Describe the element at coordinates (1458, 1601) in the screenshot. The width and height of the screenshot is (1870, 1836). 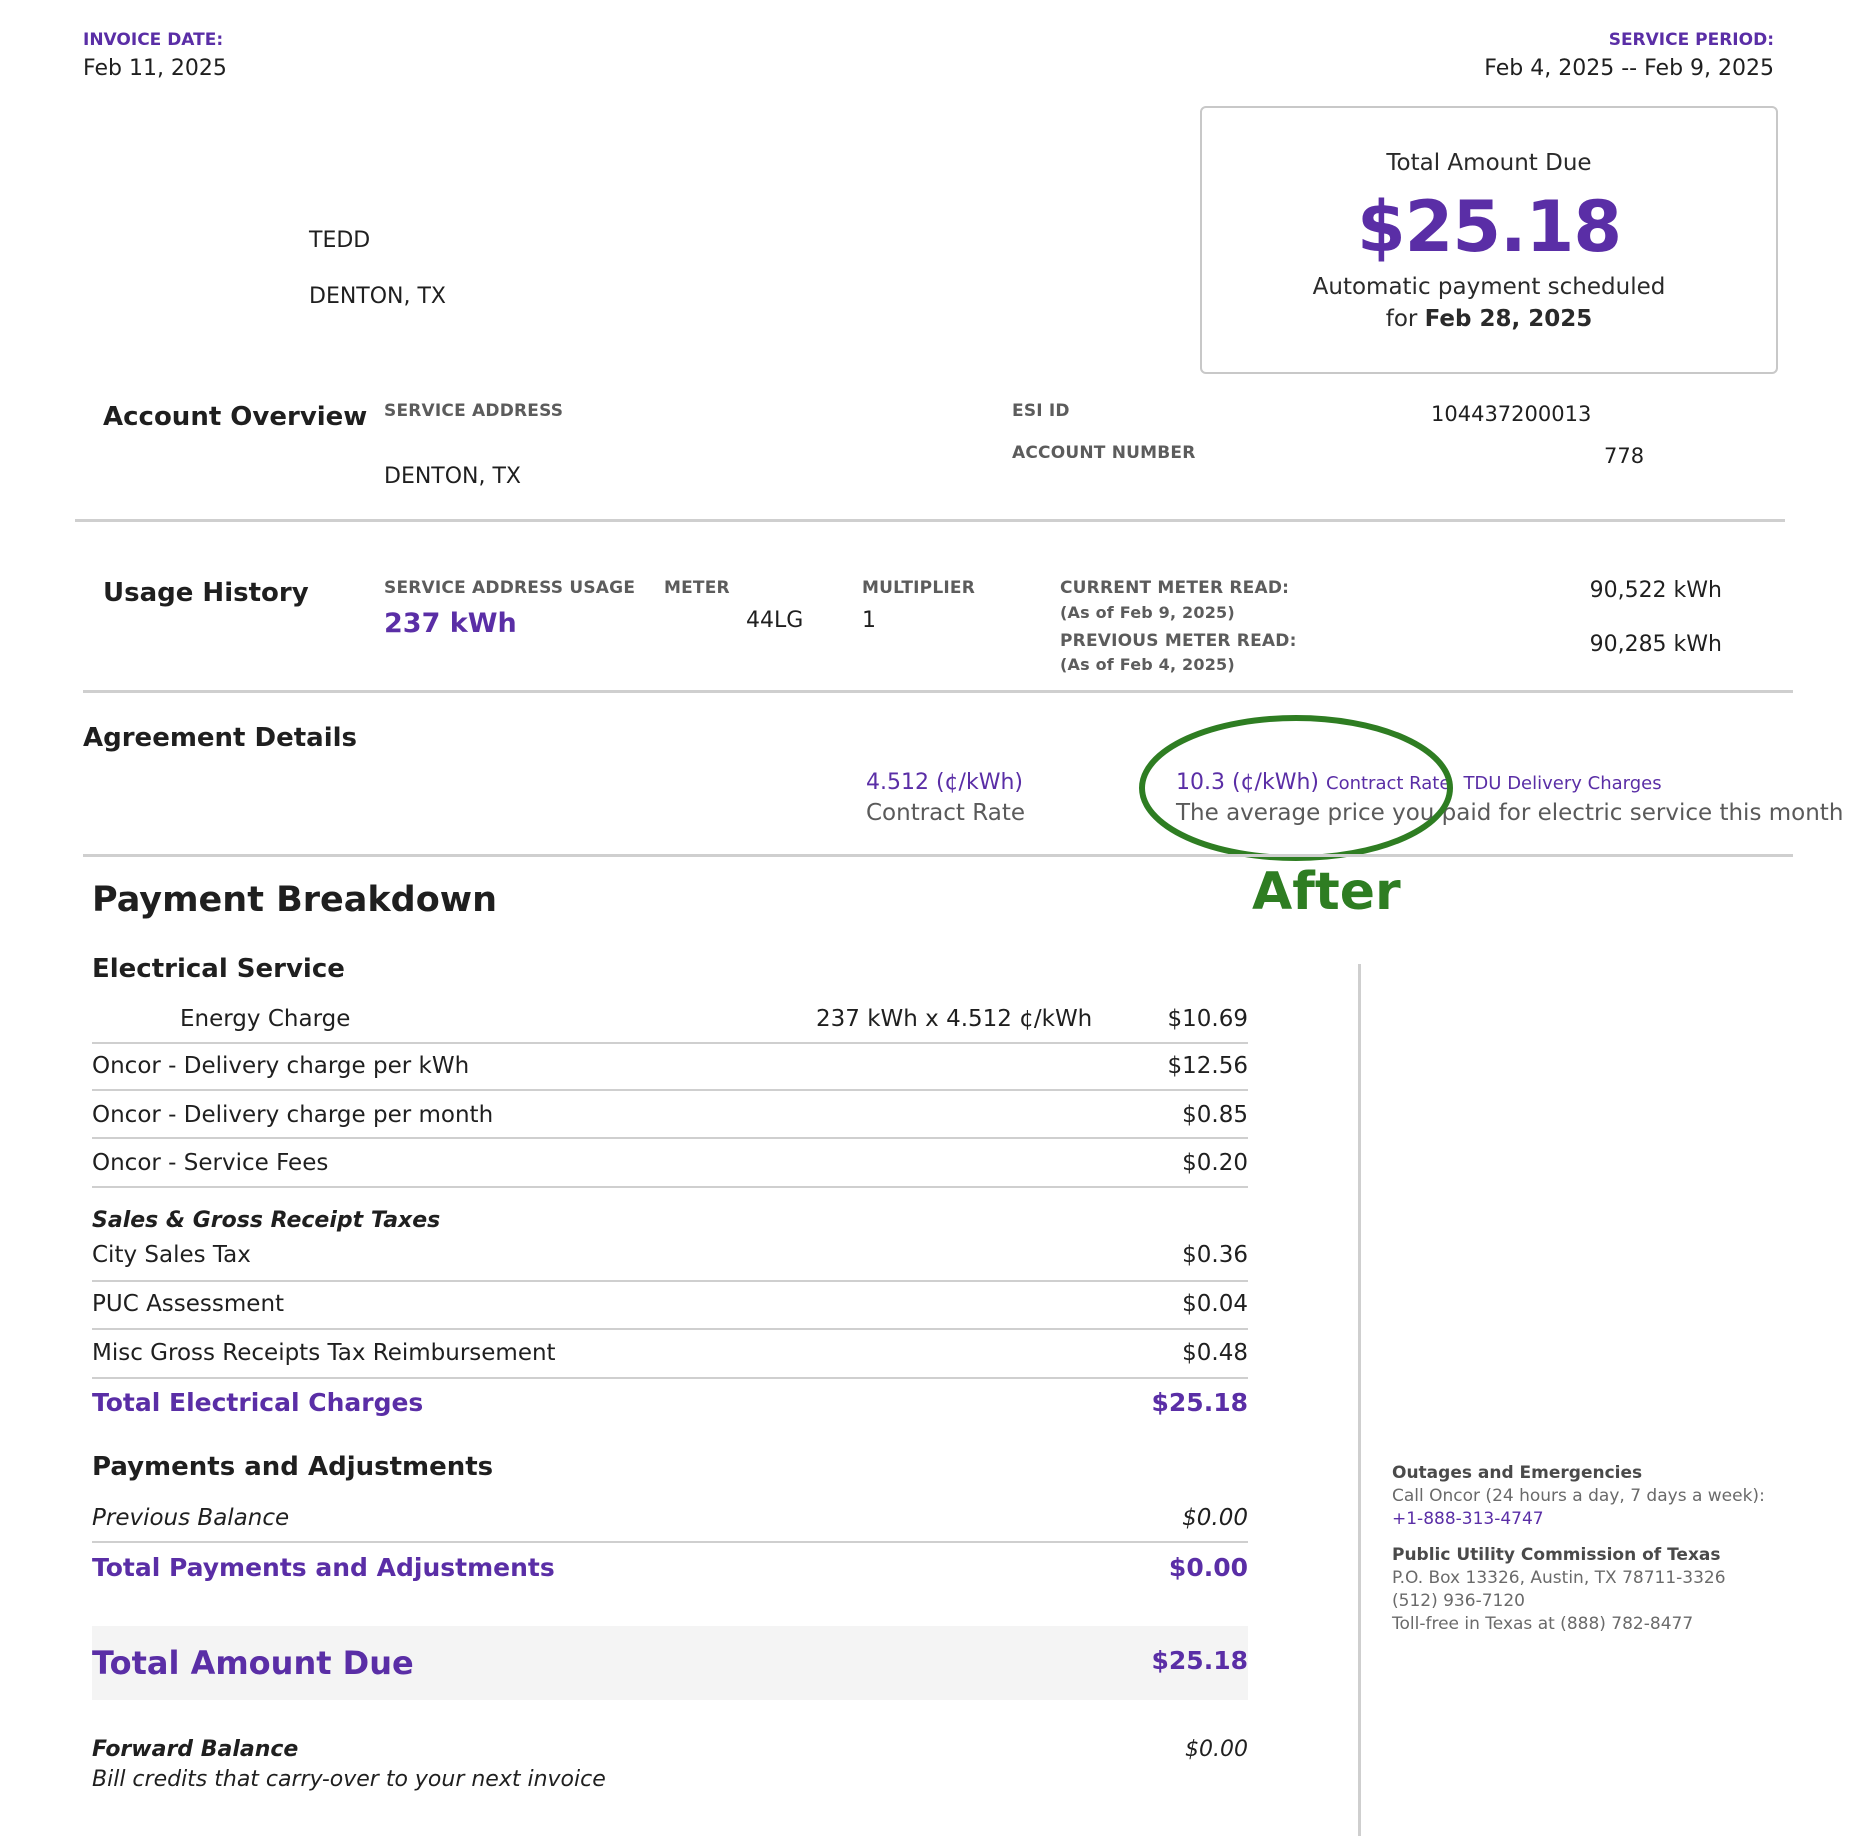
I see `puc-phone: (512) 936-7120` at that location.